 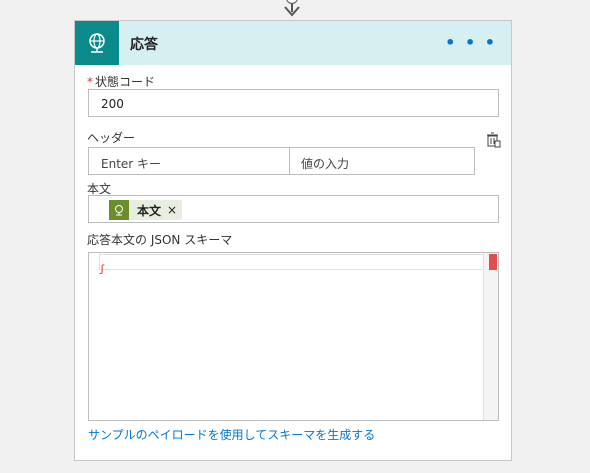 What do you see at coordinates (111, 138) in the screenshot?
I see `headers-label: ヘッダー` at bounding box center [111, 138].